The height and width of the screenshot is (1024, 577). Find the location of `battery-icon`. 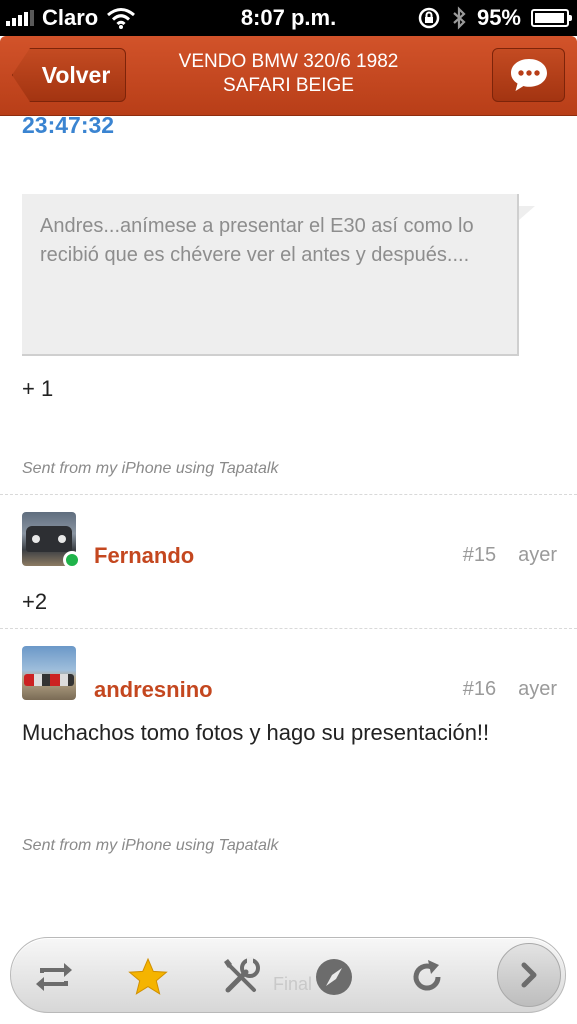

battery-icon is located at coordinates (551, 18).